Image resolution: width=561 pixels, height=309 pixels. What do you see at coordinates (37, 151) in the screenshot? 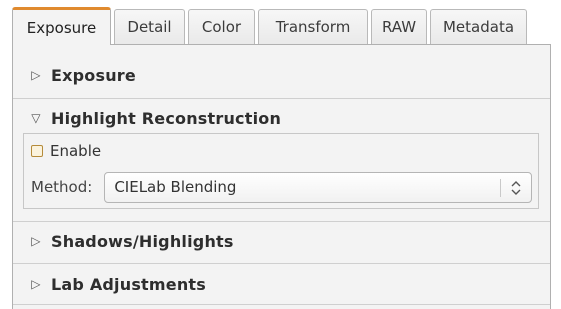
I see `enable-checkbox` at bounding box center [37, 151].